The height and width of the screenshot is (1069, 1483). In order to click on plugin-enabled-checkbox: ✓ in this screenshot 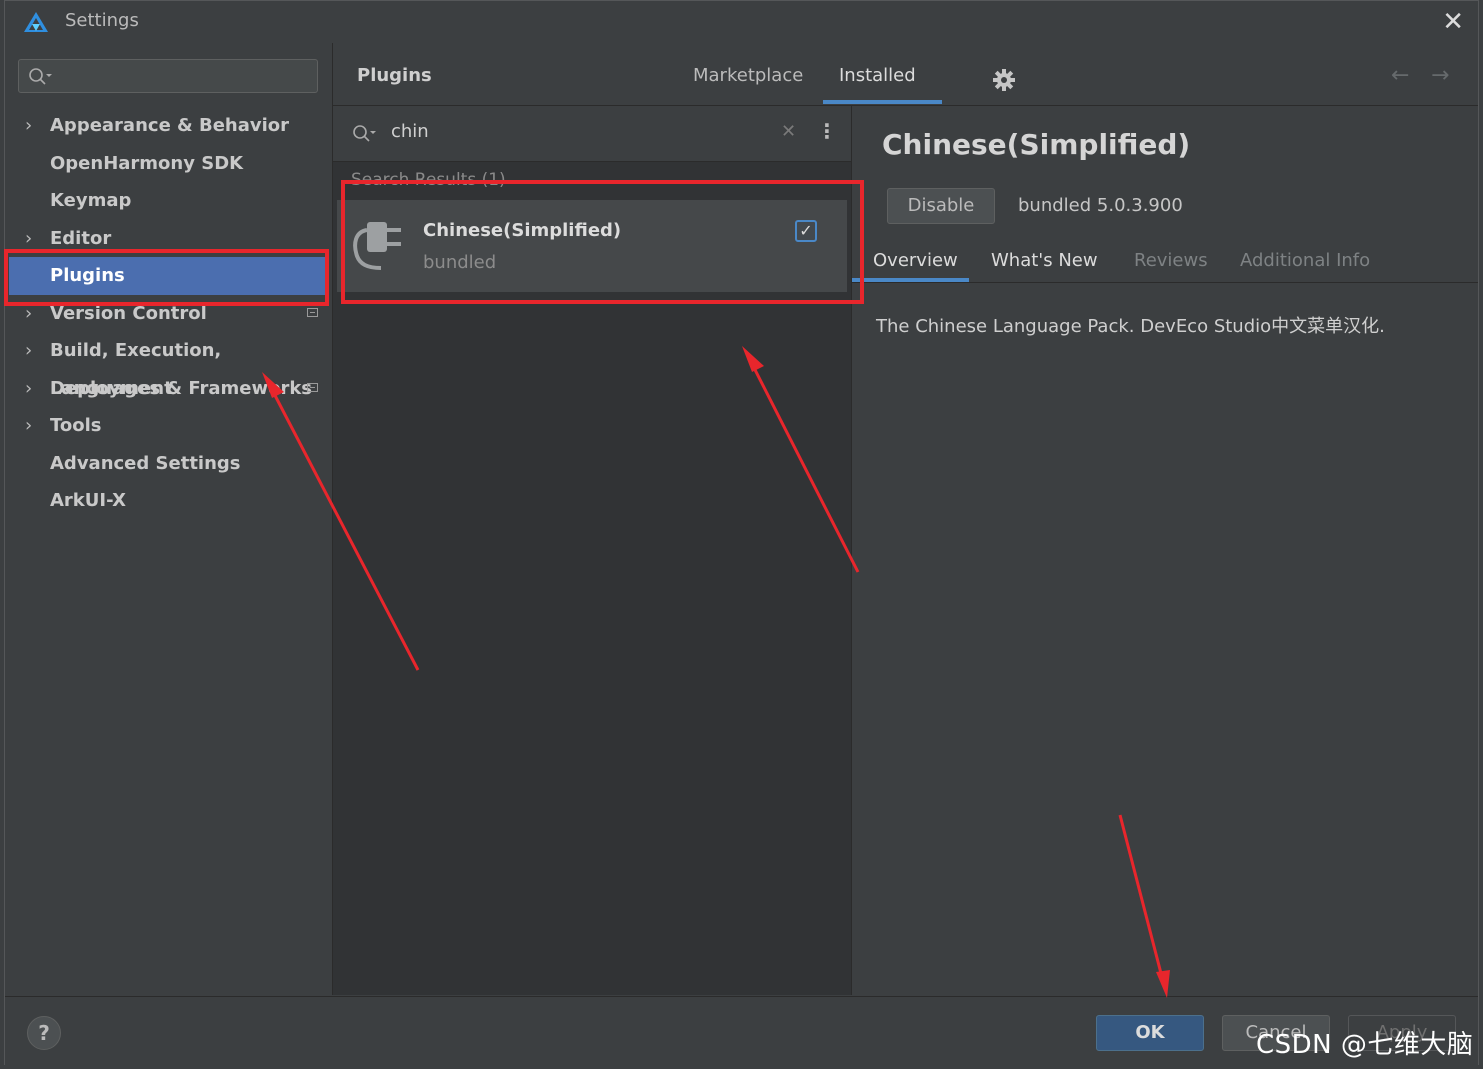, I will do `click(806, 231)`.